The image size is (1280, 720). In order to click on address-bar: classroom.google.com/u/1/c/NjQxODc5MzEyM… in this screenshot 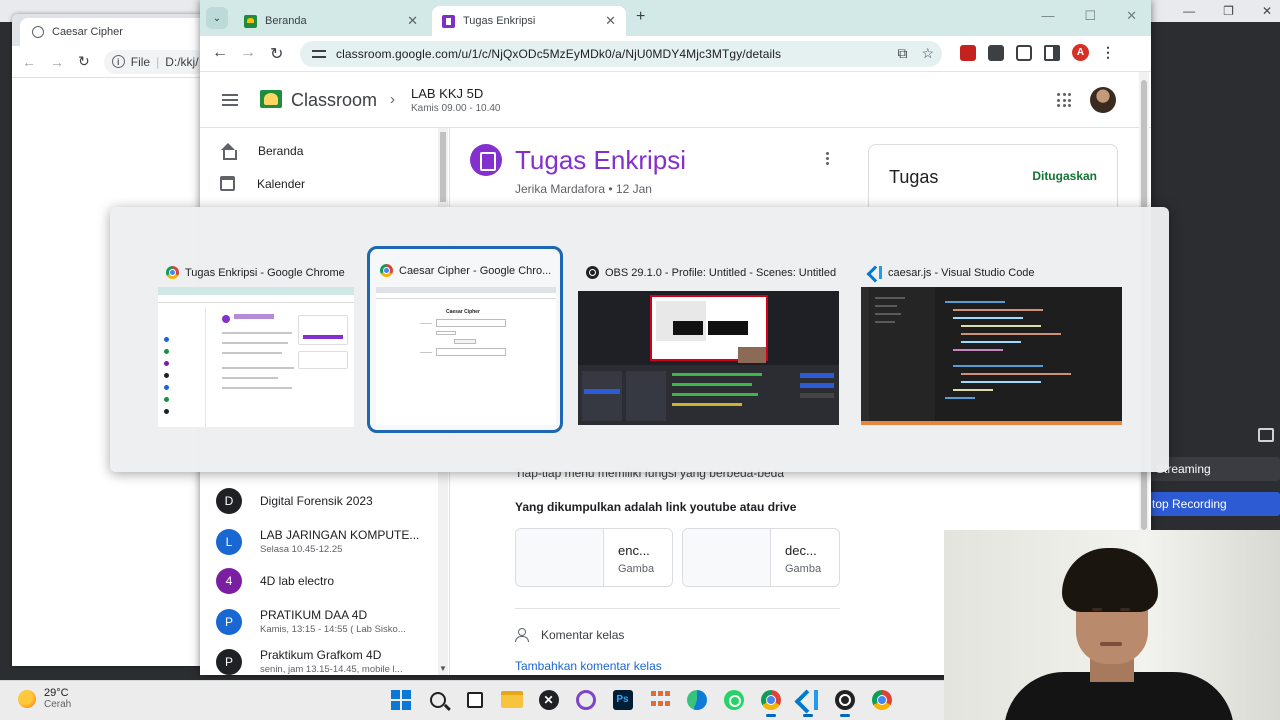, I will do `click(621, 54)`.